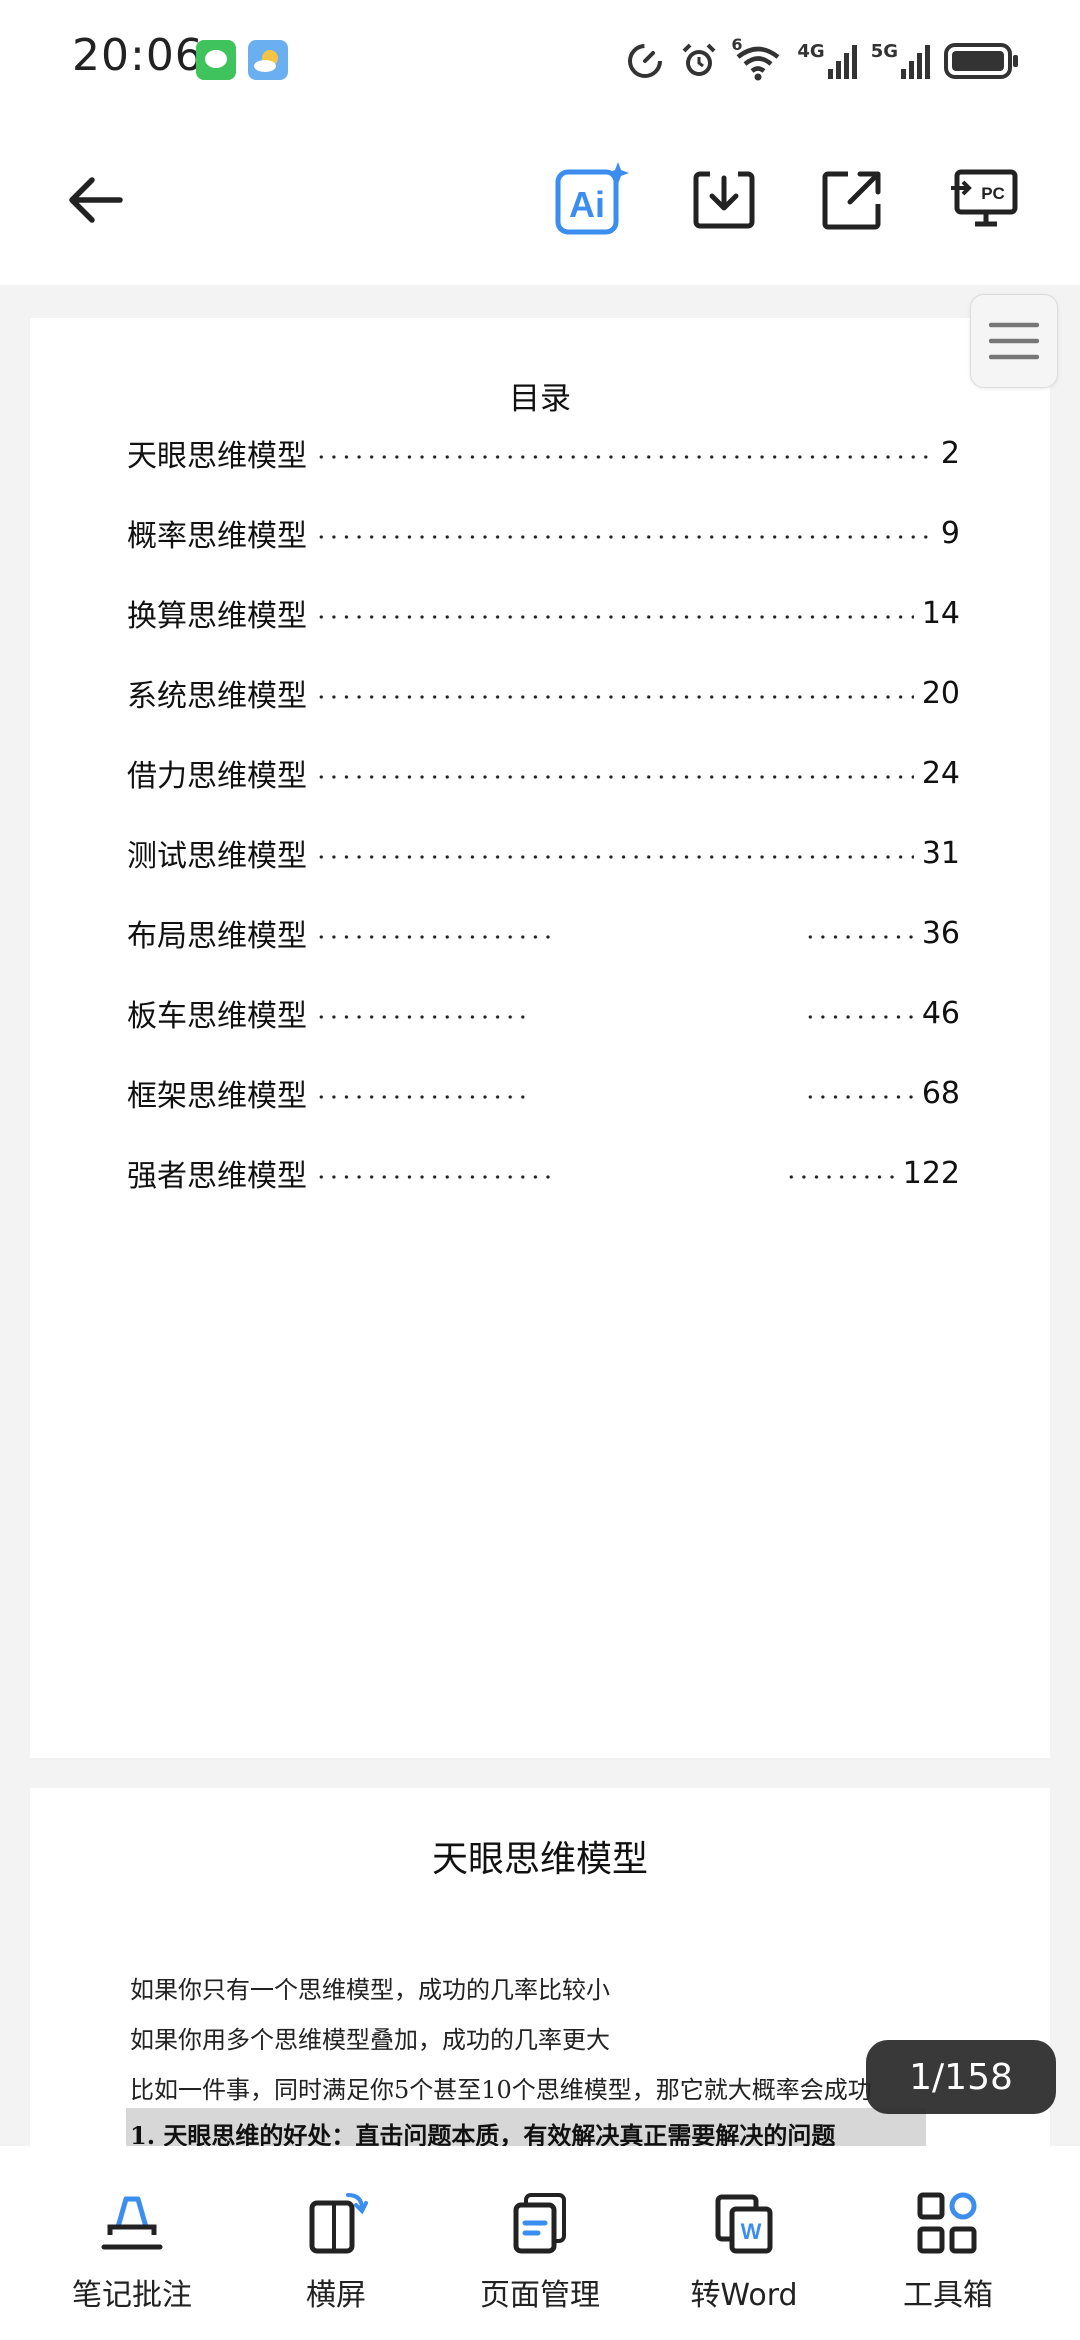 This screenshot has width=1080, height=2340. I want to click on ai-button: Ai, so click(592, 200).